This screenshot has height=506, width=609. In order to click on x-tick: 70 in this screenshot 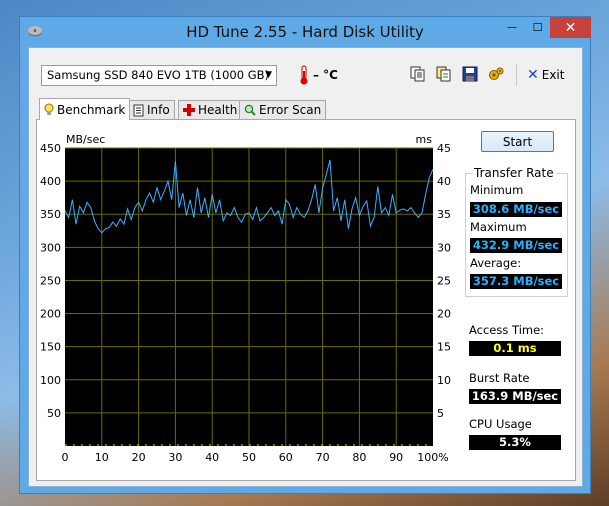, I will do `click(323, 457)`.